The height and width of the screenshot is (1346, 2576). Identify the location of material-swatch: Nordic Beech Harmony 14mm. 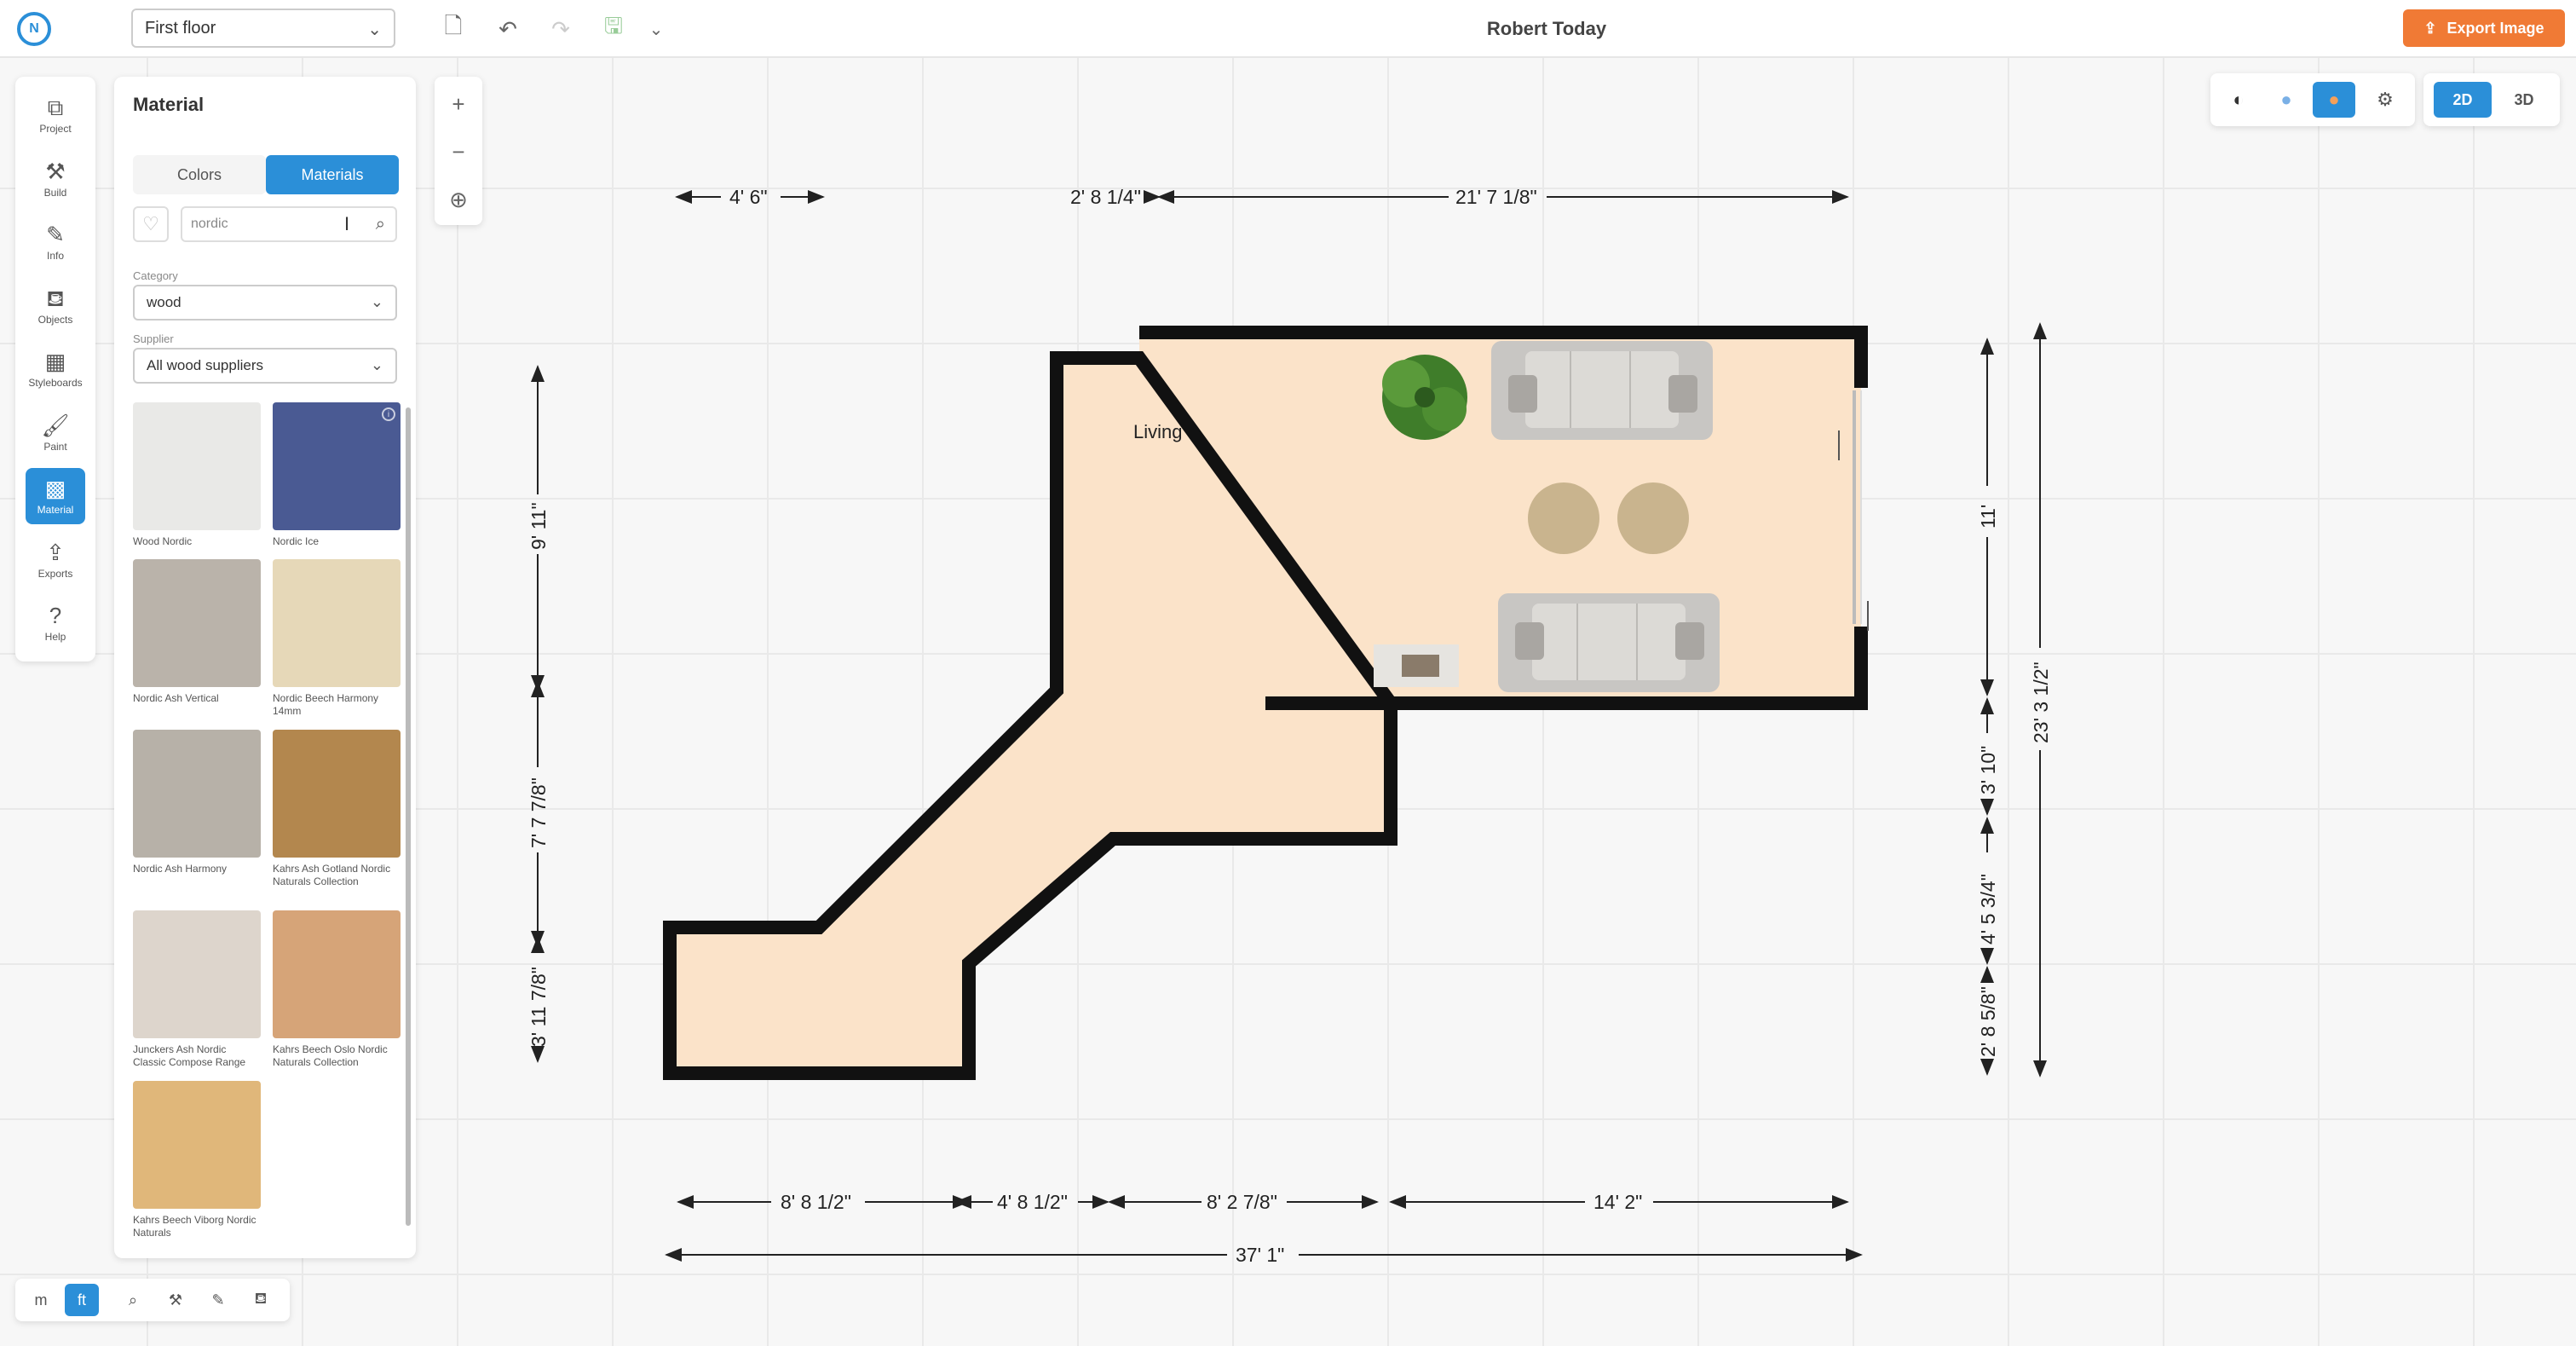
(337, 638).